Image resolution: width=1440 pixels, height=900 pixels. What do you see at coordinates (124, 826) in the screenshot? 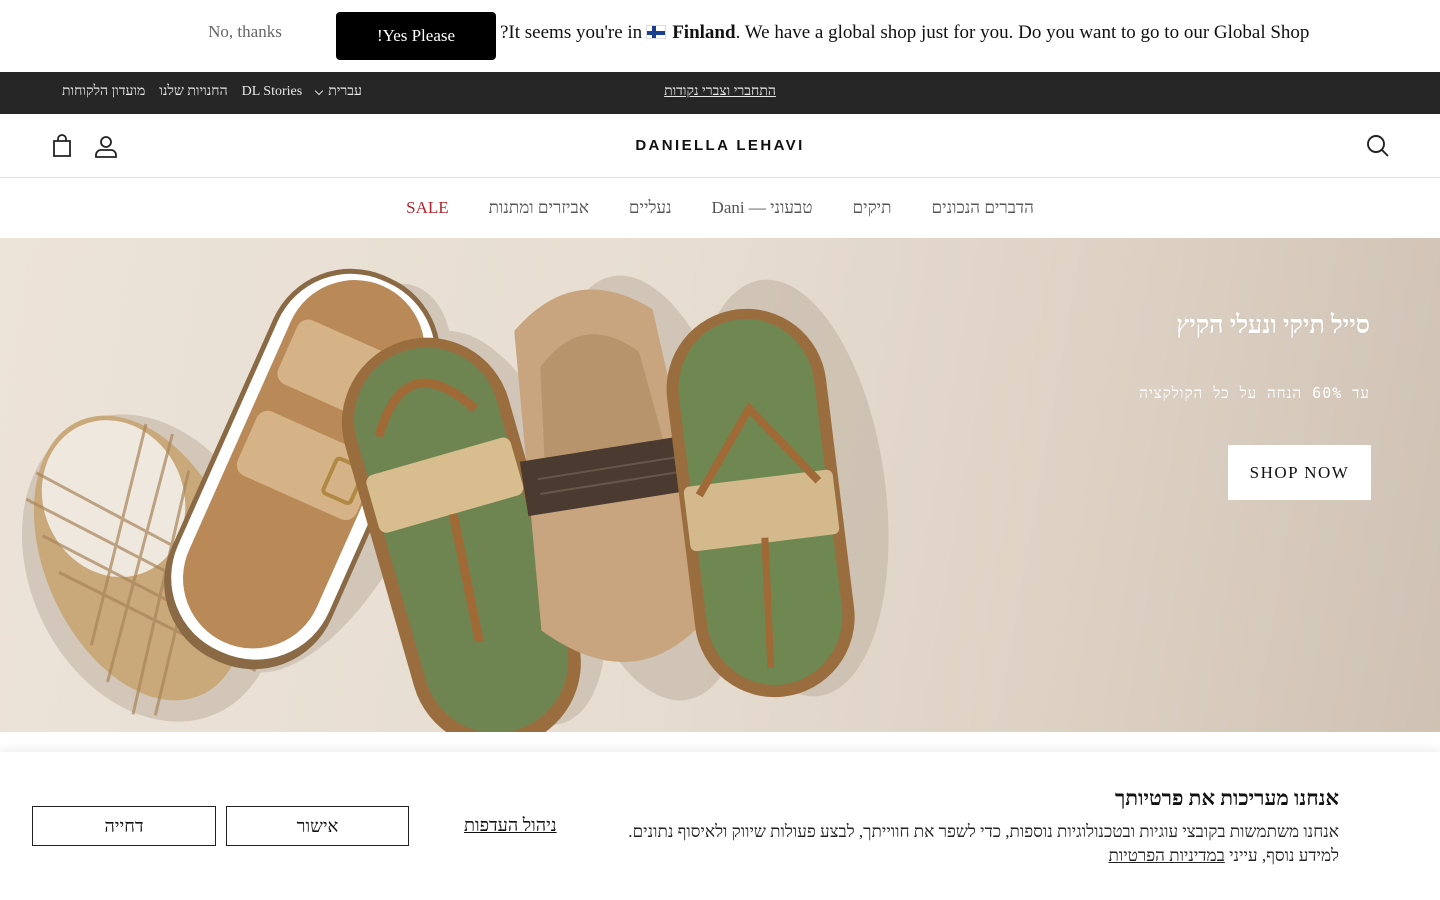
I see `reject-button: דחייה` at bounding box center [124, 826].